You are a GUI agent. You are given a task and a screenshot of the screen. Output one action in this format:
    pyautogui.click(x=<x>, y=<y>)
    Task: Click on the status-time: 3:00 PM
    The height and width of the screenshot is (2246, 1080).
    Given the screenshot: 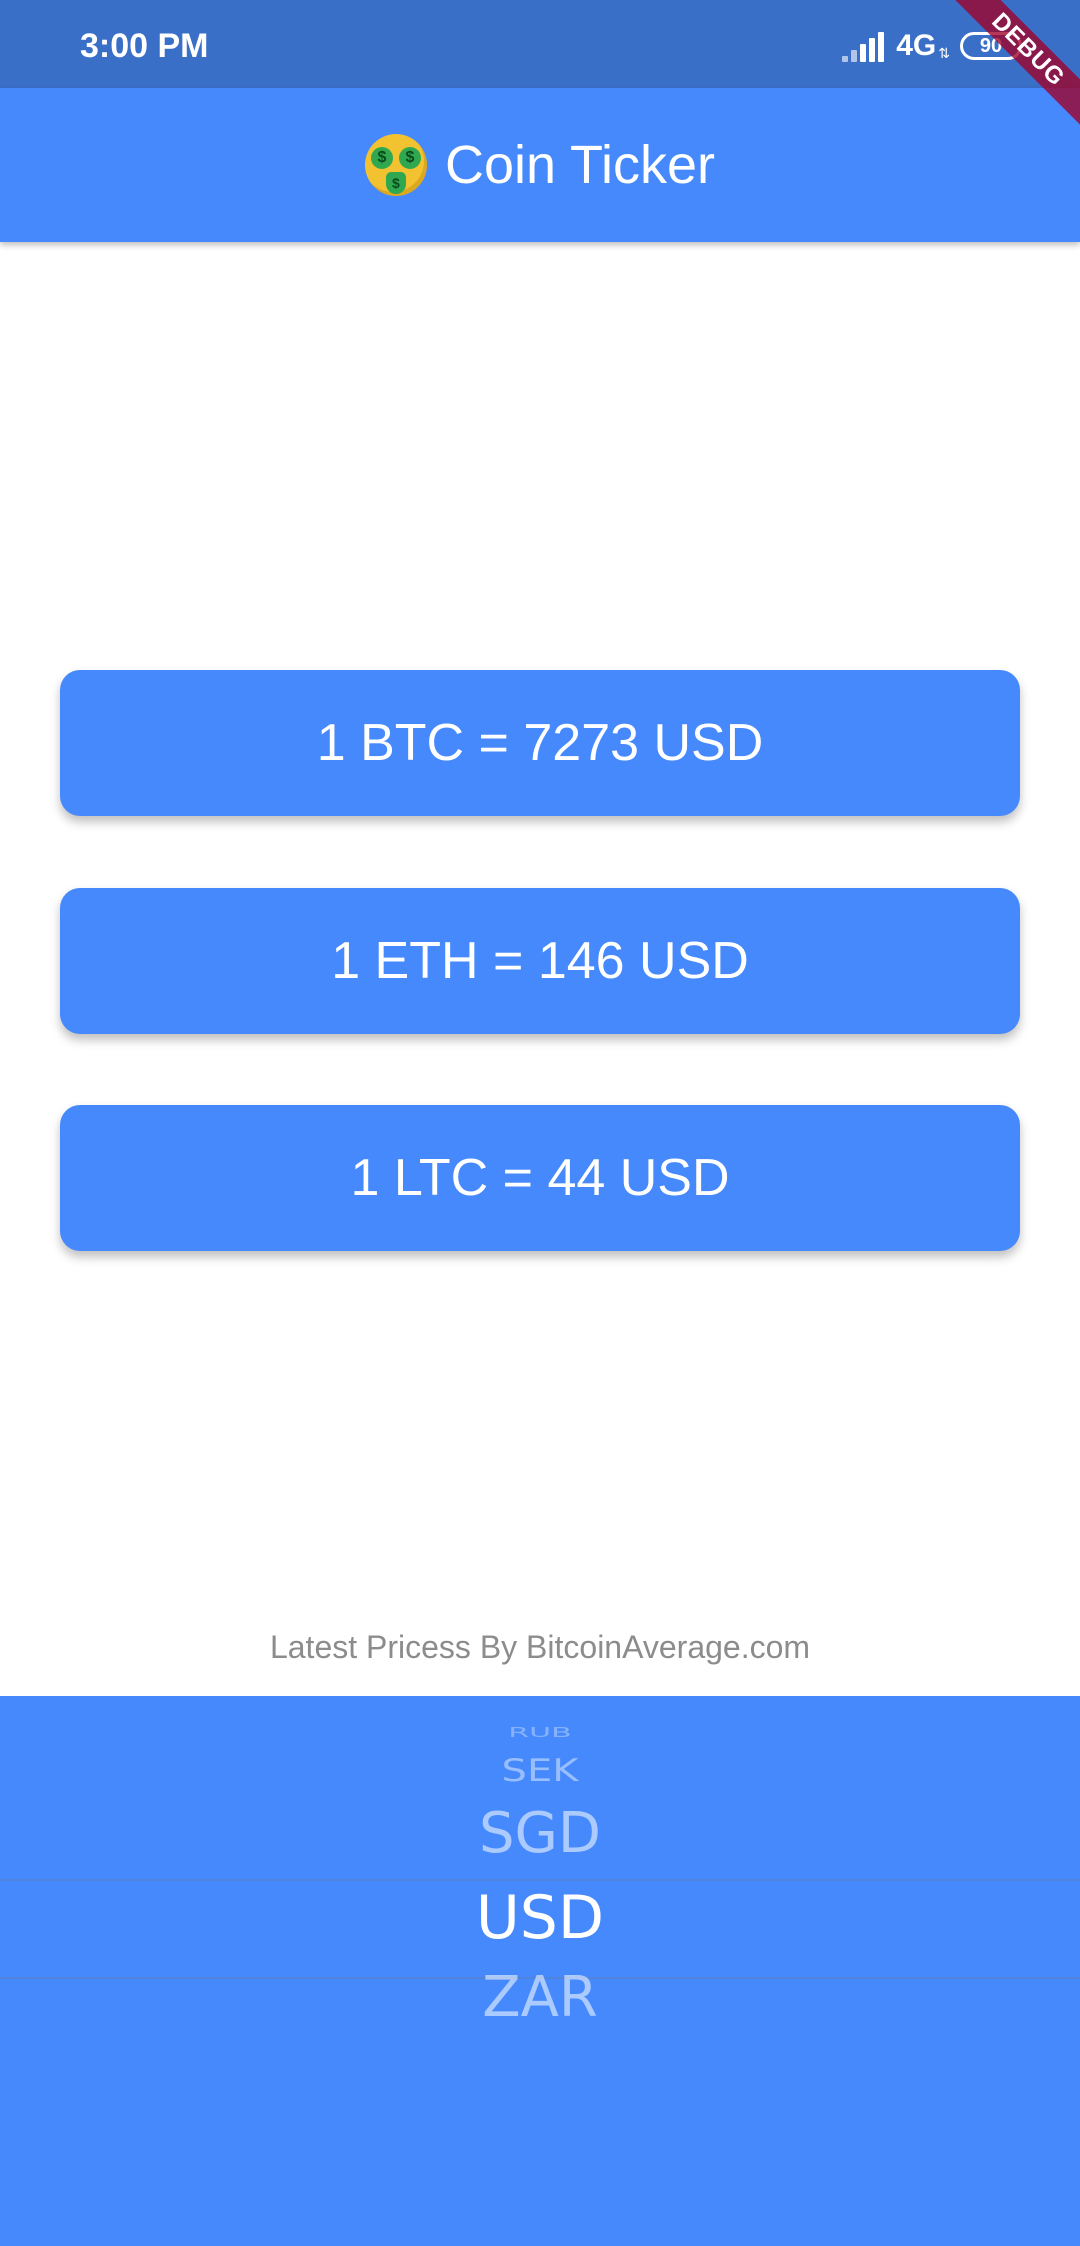 What is the action you would take?
    pyautogui.click(x=144, y=46)
    